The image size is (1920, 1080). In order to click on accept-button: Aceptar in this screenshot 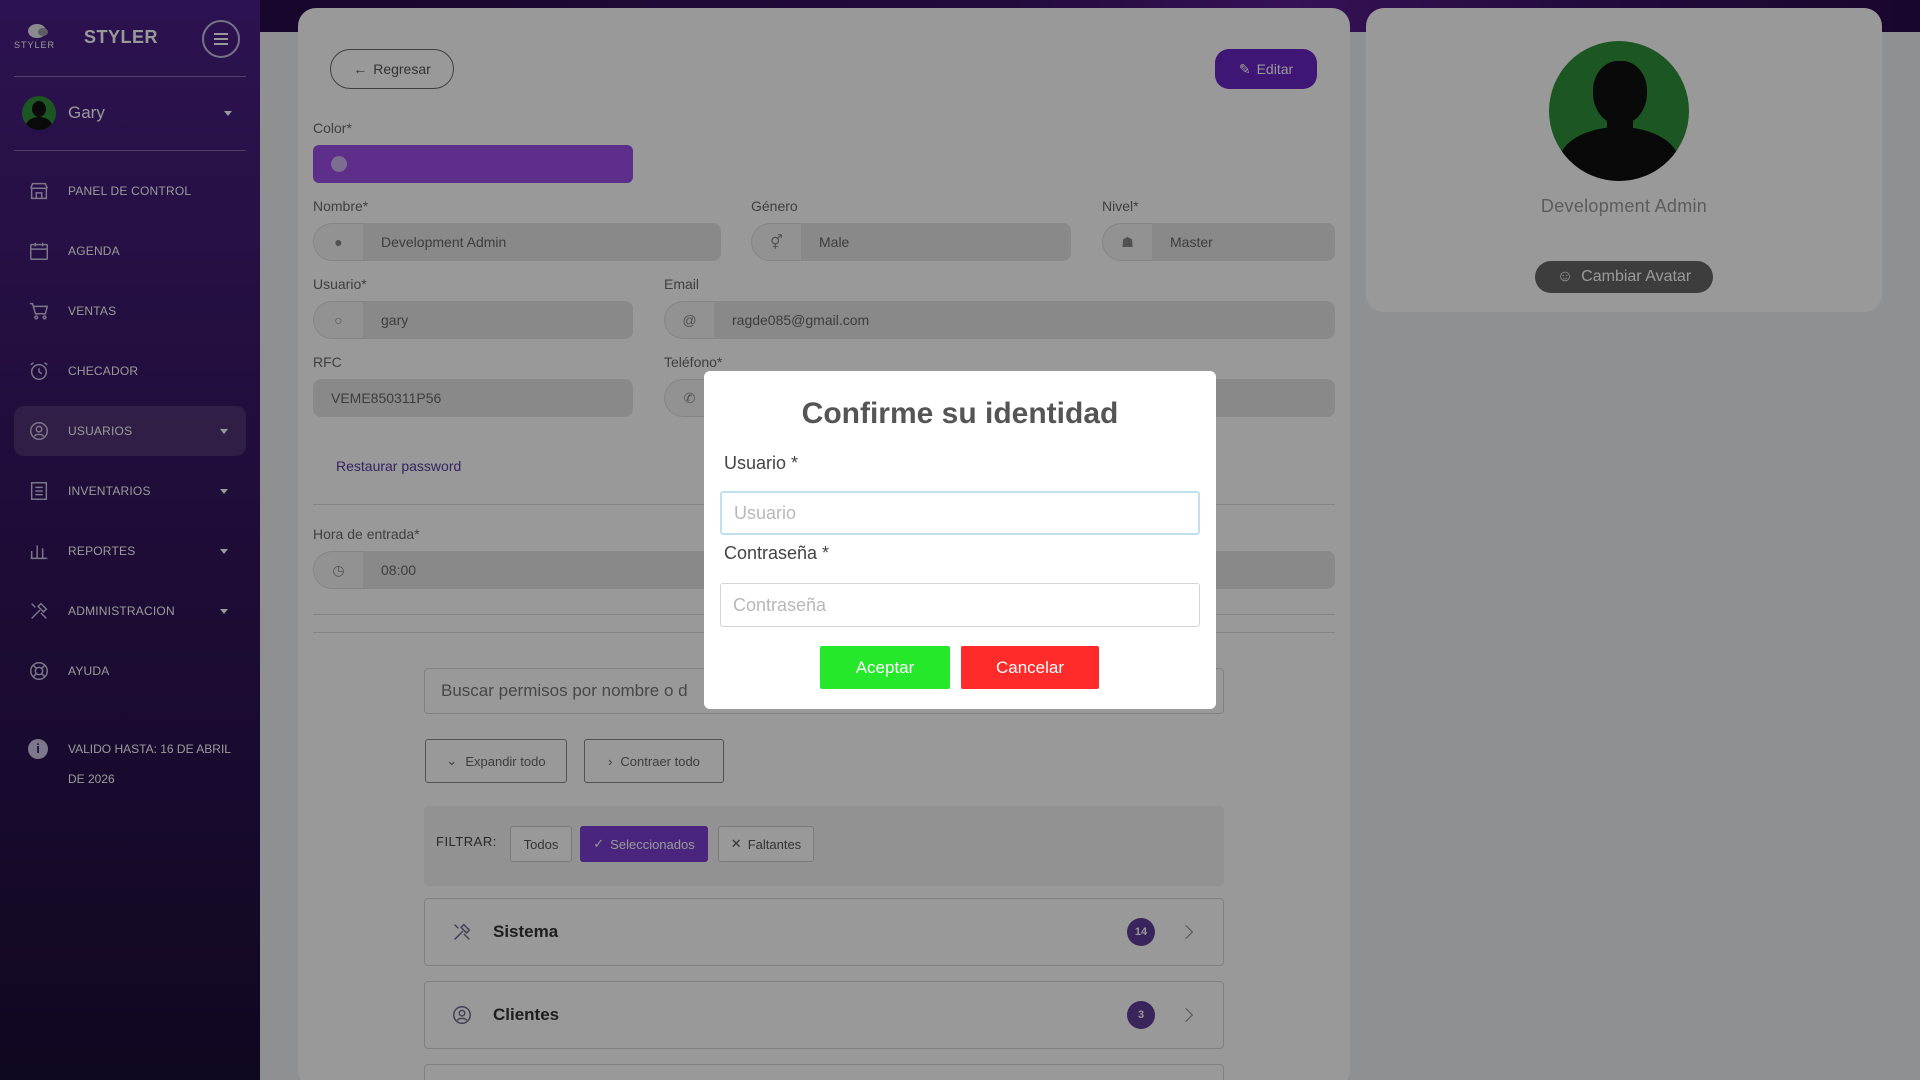, I will do `click(885, 667)`.